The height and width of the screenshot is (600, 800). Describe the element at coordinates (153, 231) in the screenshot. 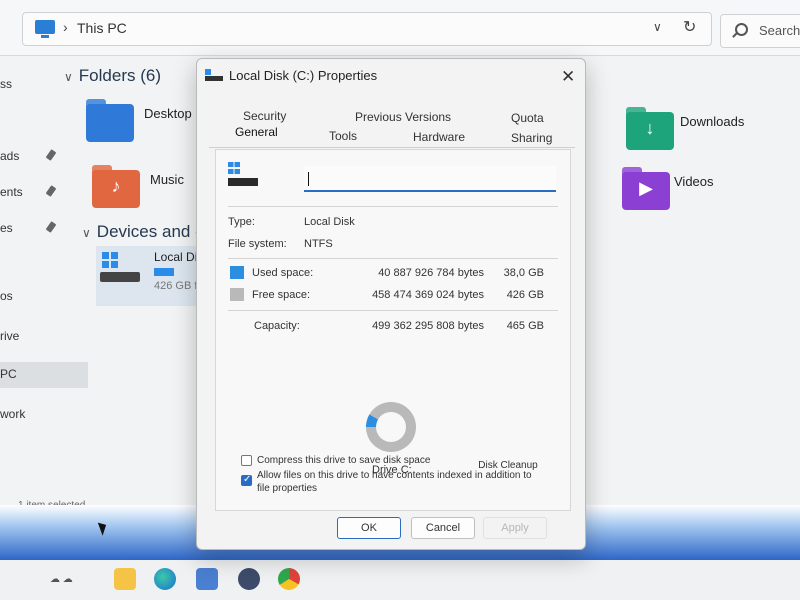

I see `devices-heading: Devices and dr` at that location.